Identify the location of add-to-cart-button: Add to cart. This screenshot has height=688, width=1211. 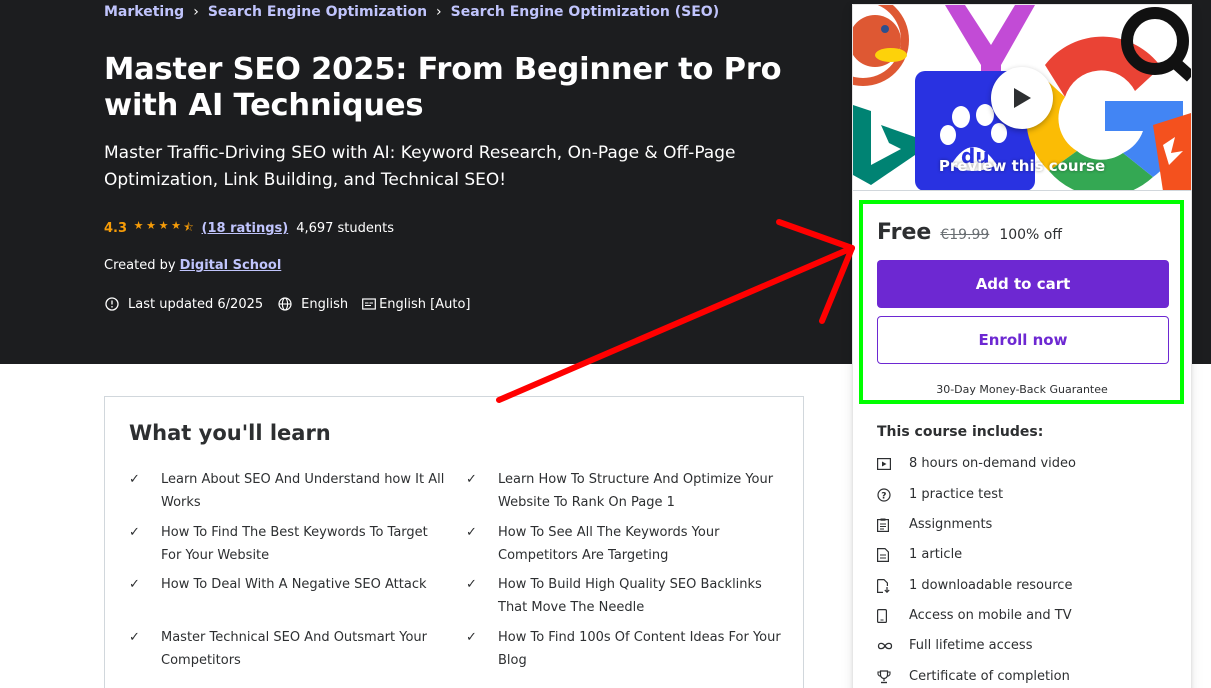
(1023, 284).